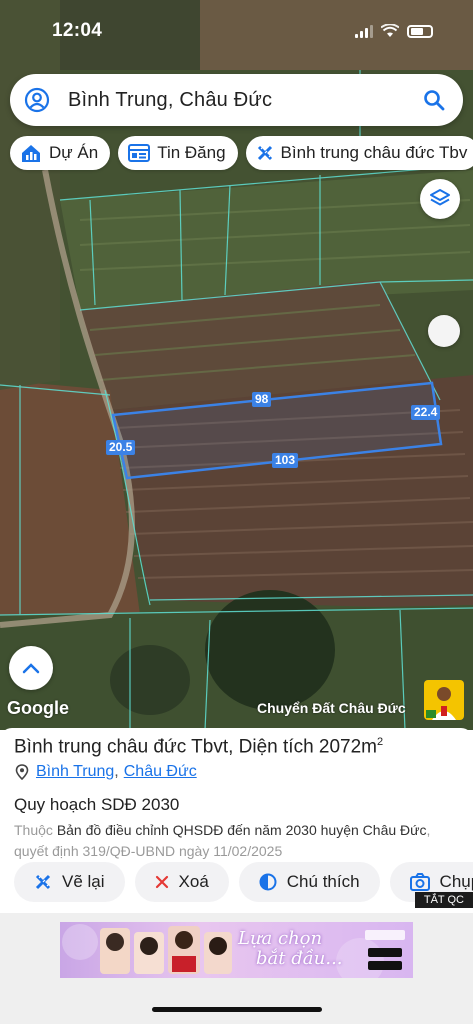 The height and width of the screenshot is (1024, 473). I want to click on chevron-up-icon, so click(31, 668).